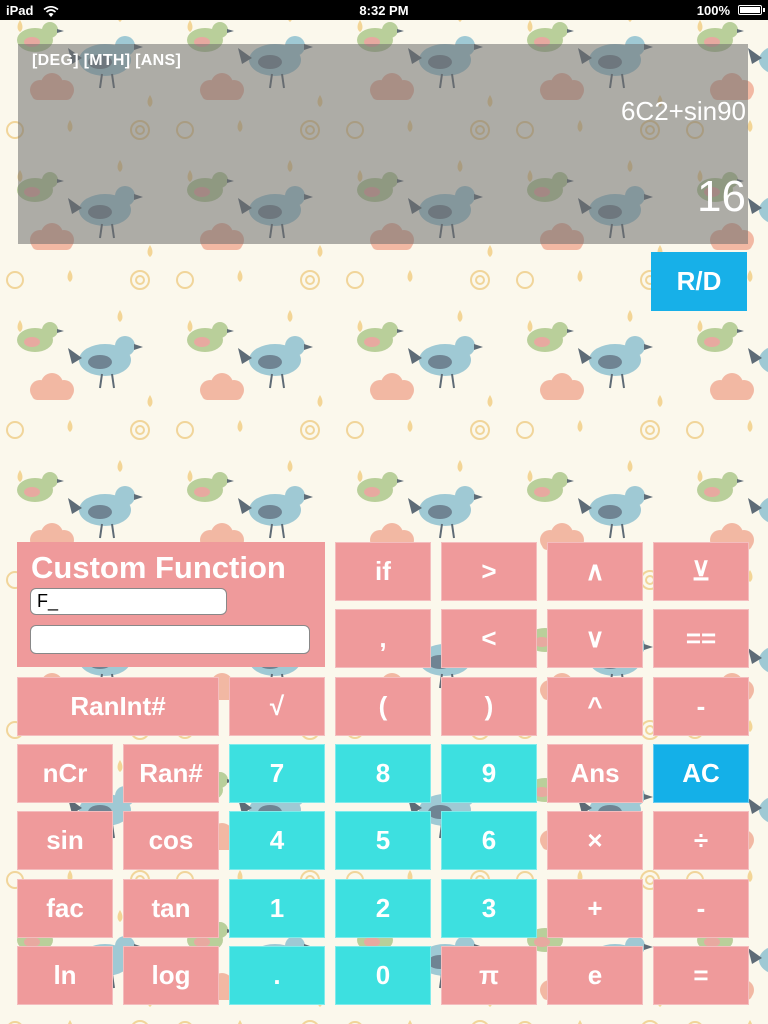  What do you see at coordinates (699, 281) in the screenshot?
I see `radian-degree-toggle-button: R/D` at bounding box center [699, 281].